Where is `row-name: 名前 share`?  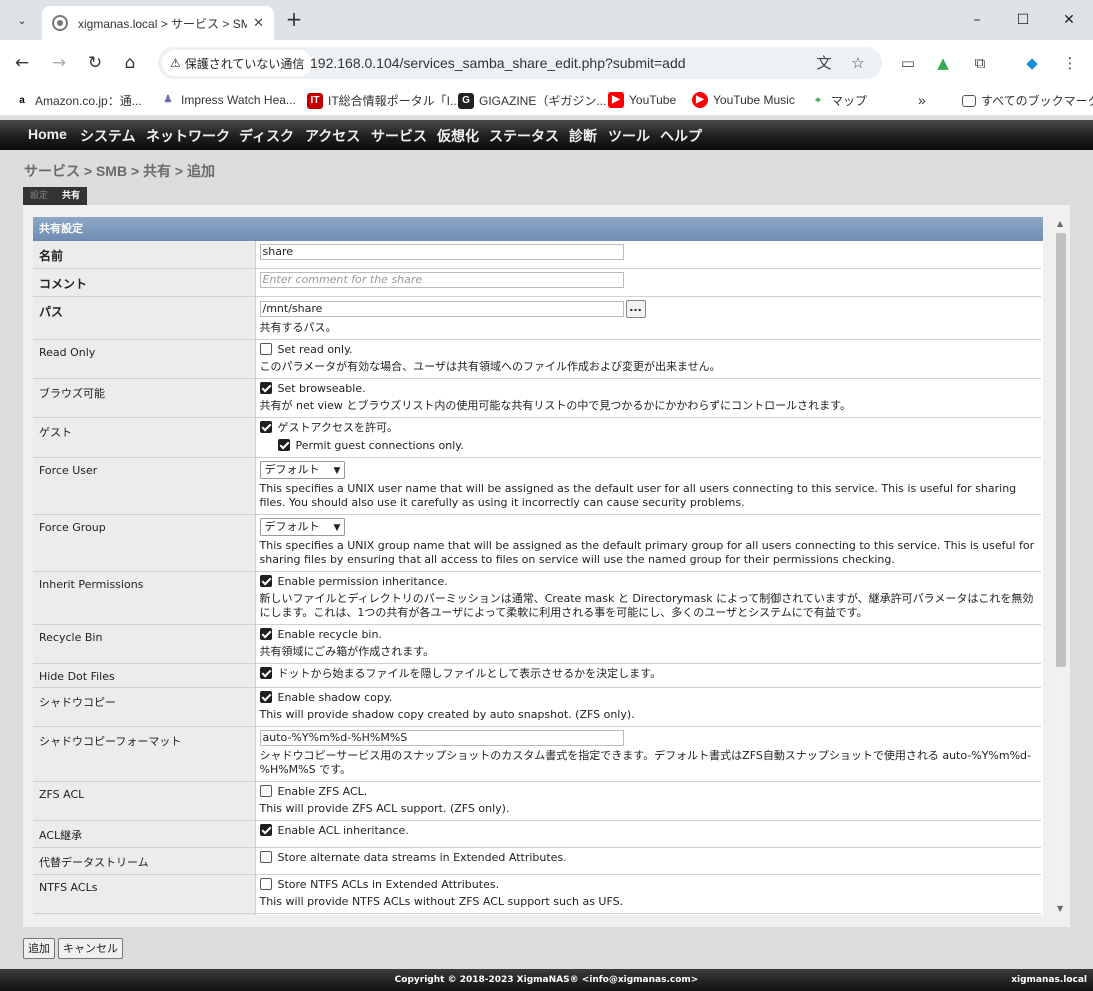 row-name: 名前 share is located at coordinates (537, 255).